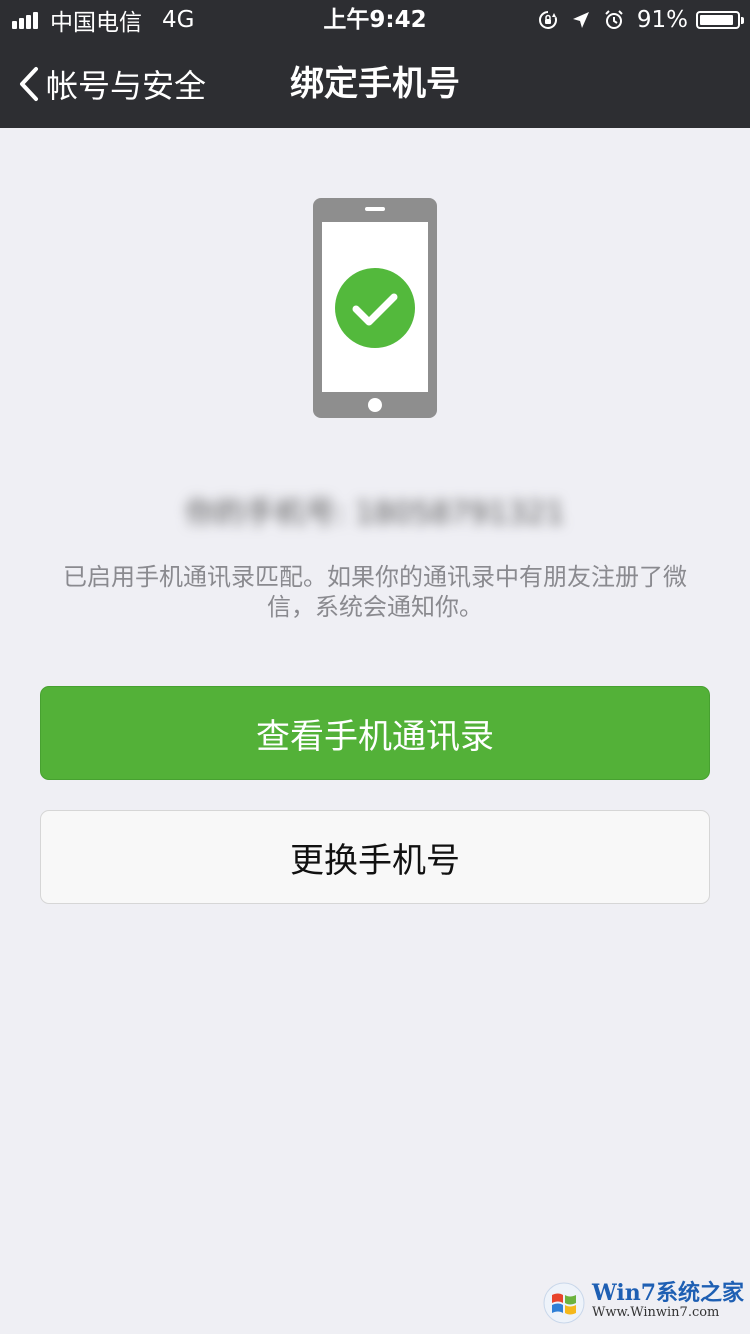 This screenshot has width=750, height=1334. Describe the element at coordinates (668, 1293) in the screenshot. I see `watermark-brand: Win7系统之家` at that location.